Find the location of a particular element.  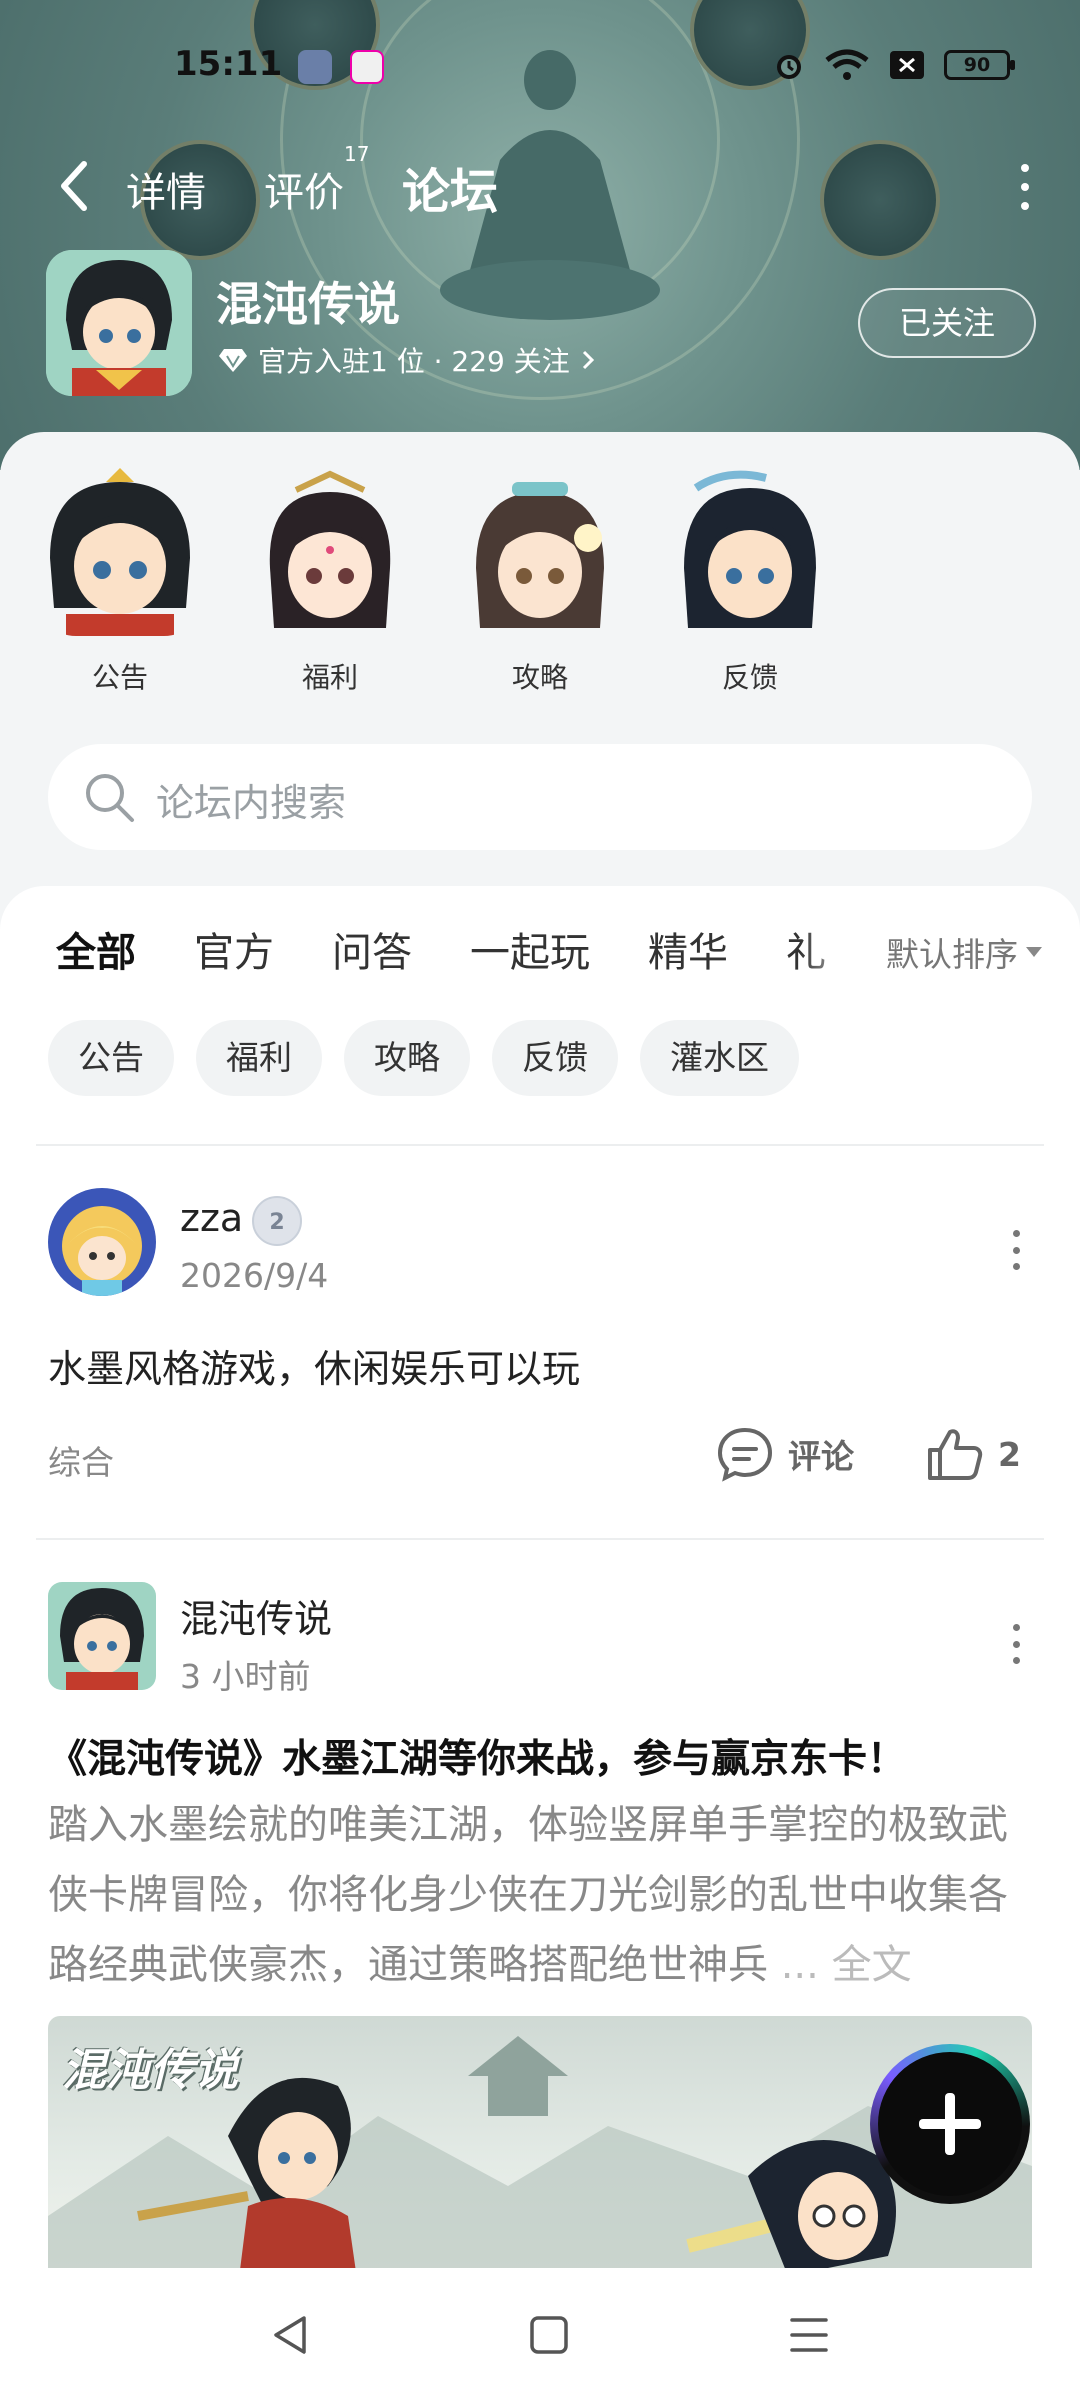

announcement-avatar is located at coordinates (120, 552).